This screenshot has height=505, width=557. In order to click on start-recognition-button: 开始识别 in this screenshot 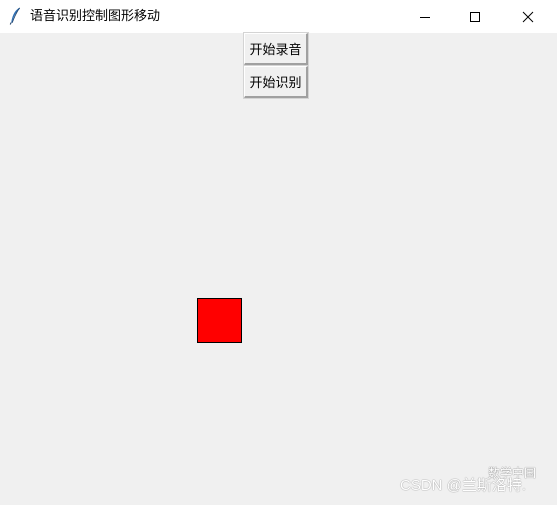, I will do `click(276, 82)`.